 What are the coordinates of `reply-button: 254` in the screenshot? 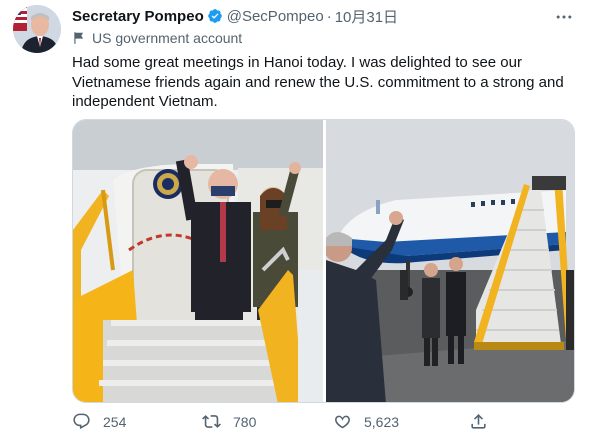 It's located at (99, 421).